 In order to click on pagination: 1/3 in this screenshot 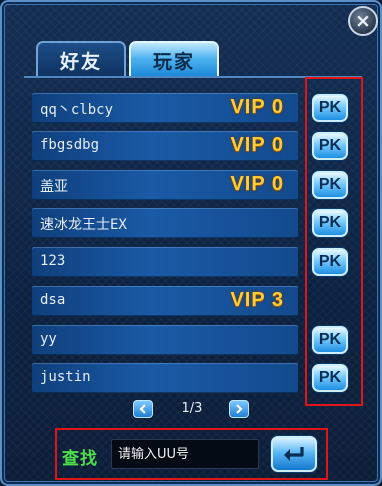, I will do `click(191, 410)`.